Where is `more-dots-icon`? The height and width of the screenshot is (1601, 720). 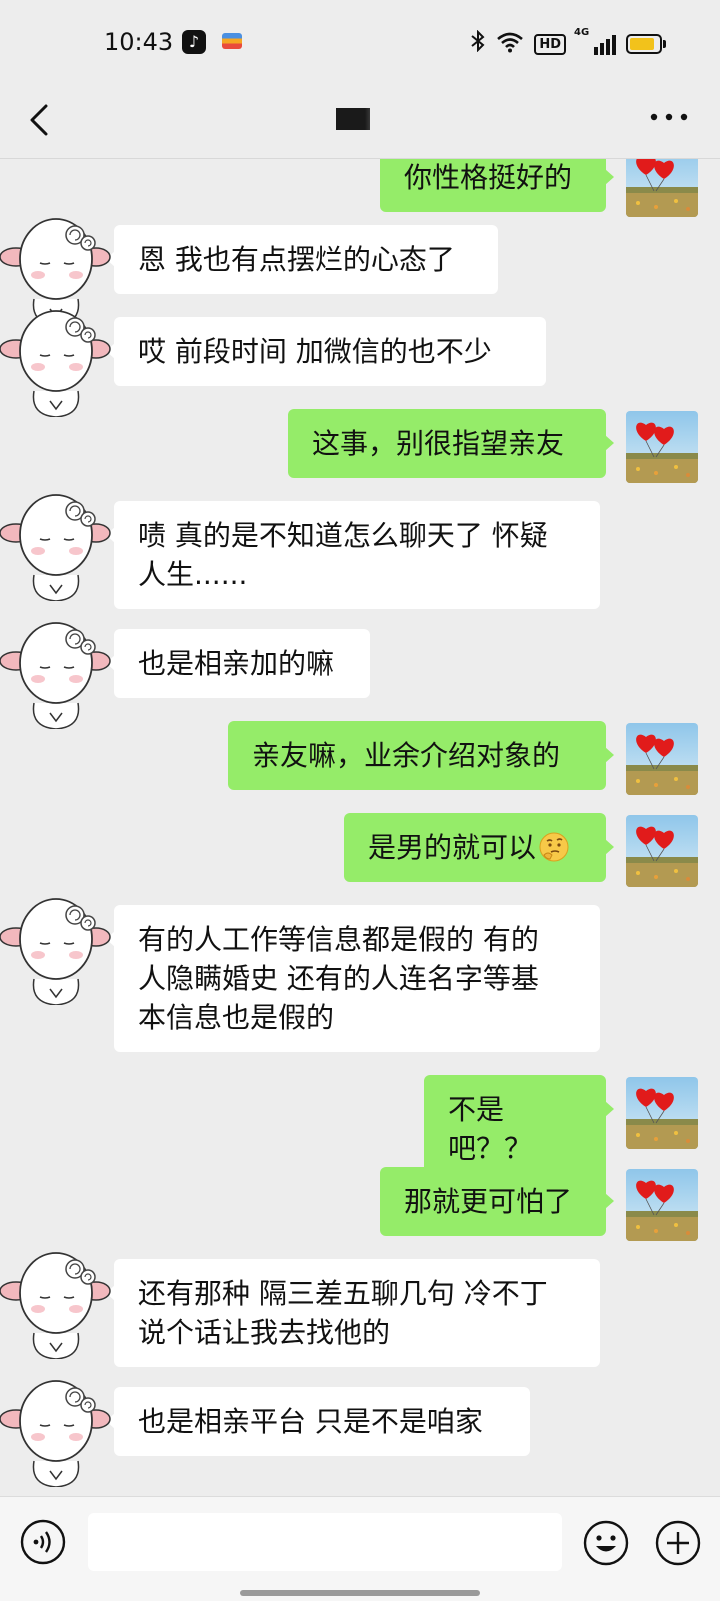 more-dots-icon is located at coordinates (669, 117).